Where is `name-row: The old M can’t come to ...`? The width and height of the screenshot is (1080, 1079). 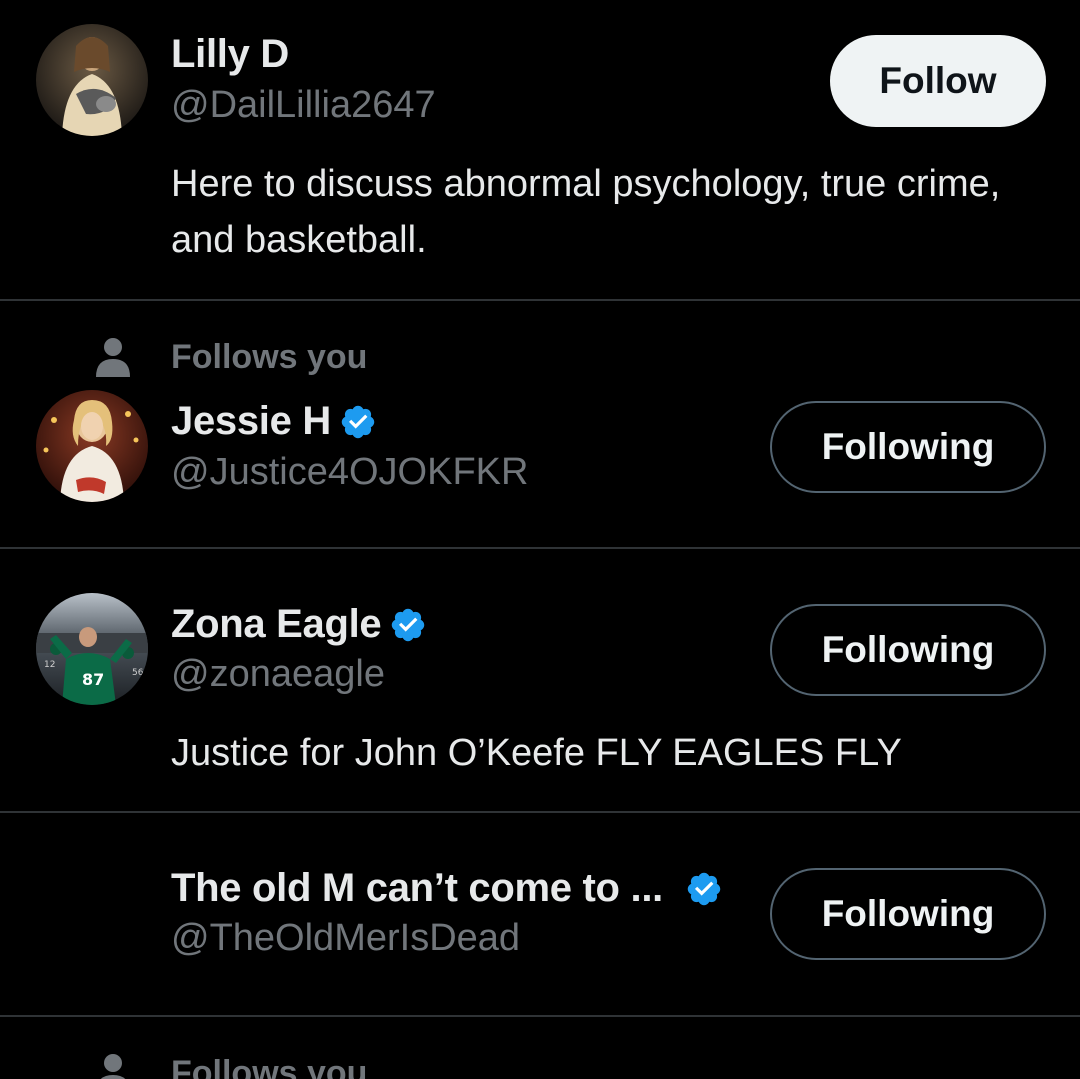 name-row: The old M can’t come to ... is located at coordinates (447, 888).